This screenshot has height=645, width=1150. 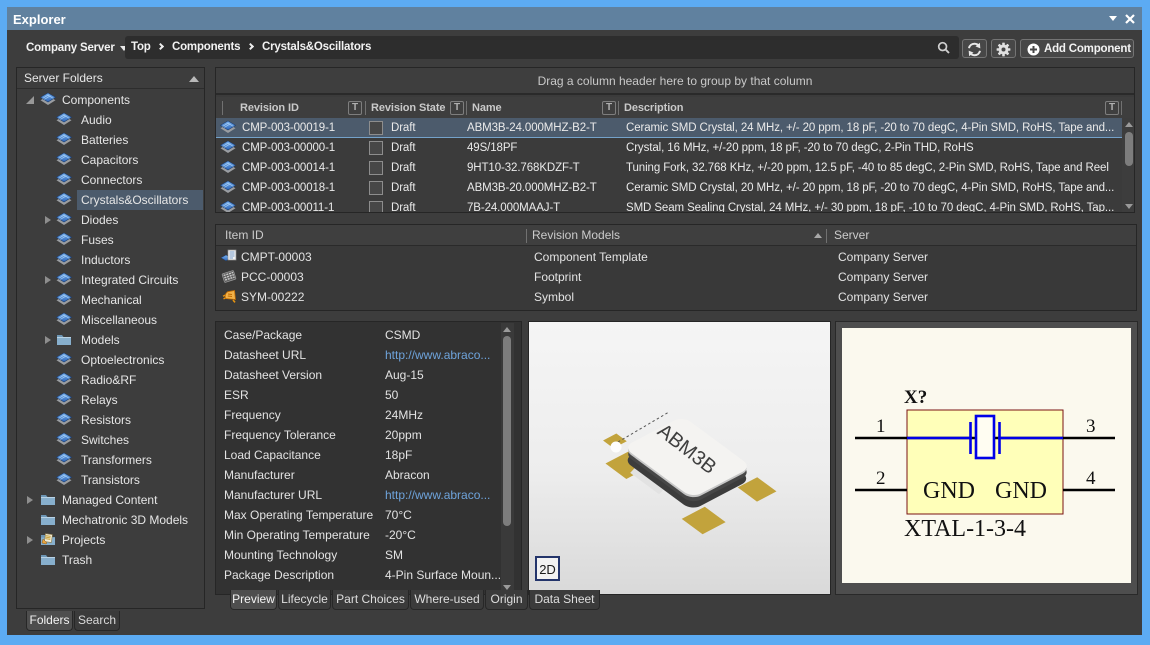 I want to click on svg-text: XTAL-1-3-4, so click(x=965, y=529).